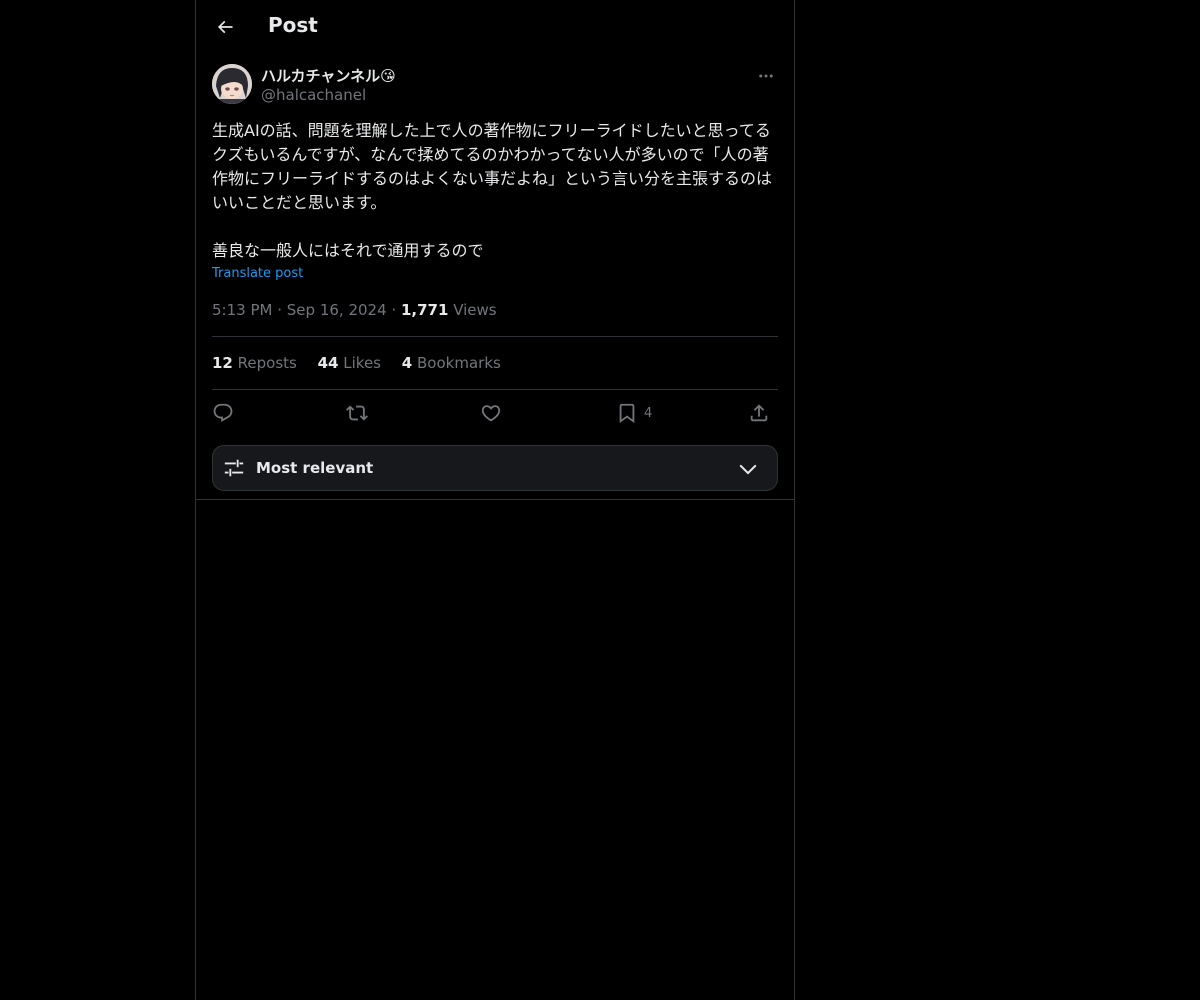  I want to click on section-divider, so click(495, 499).